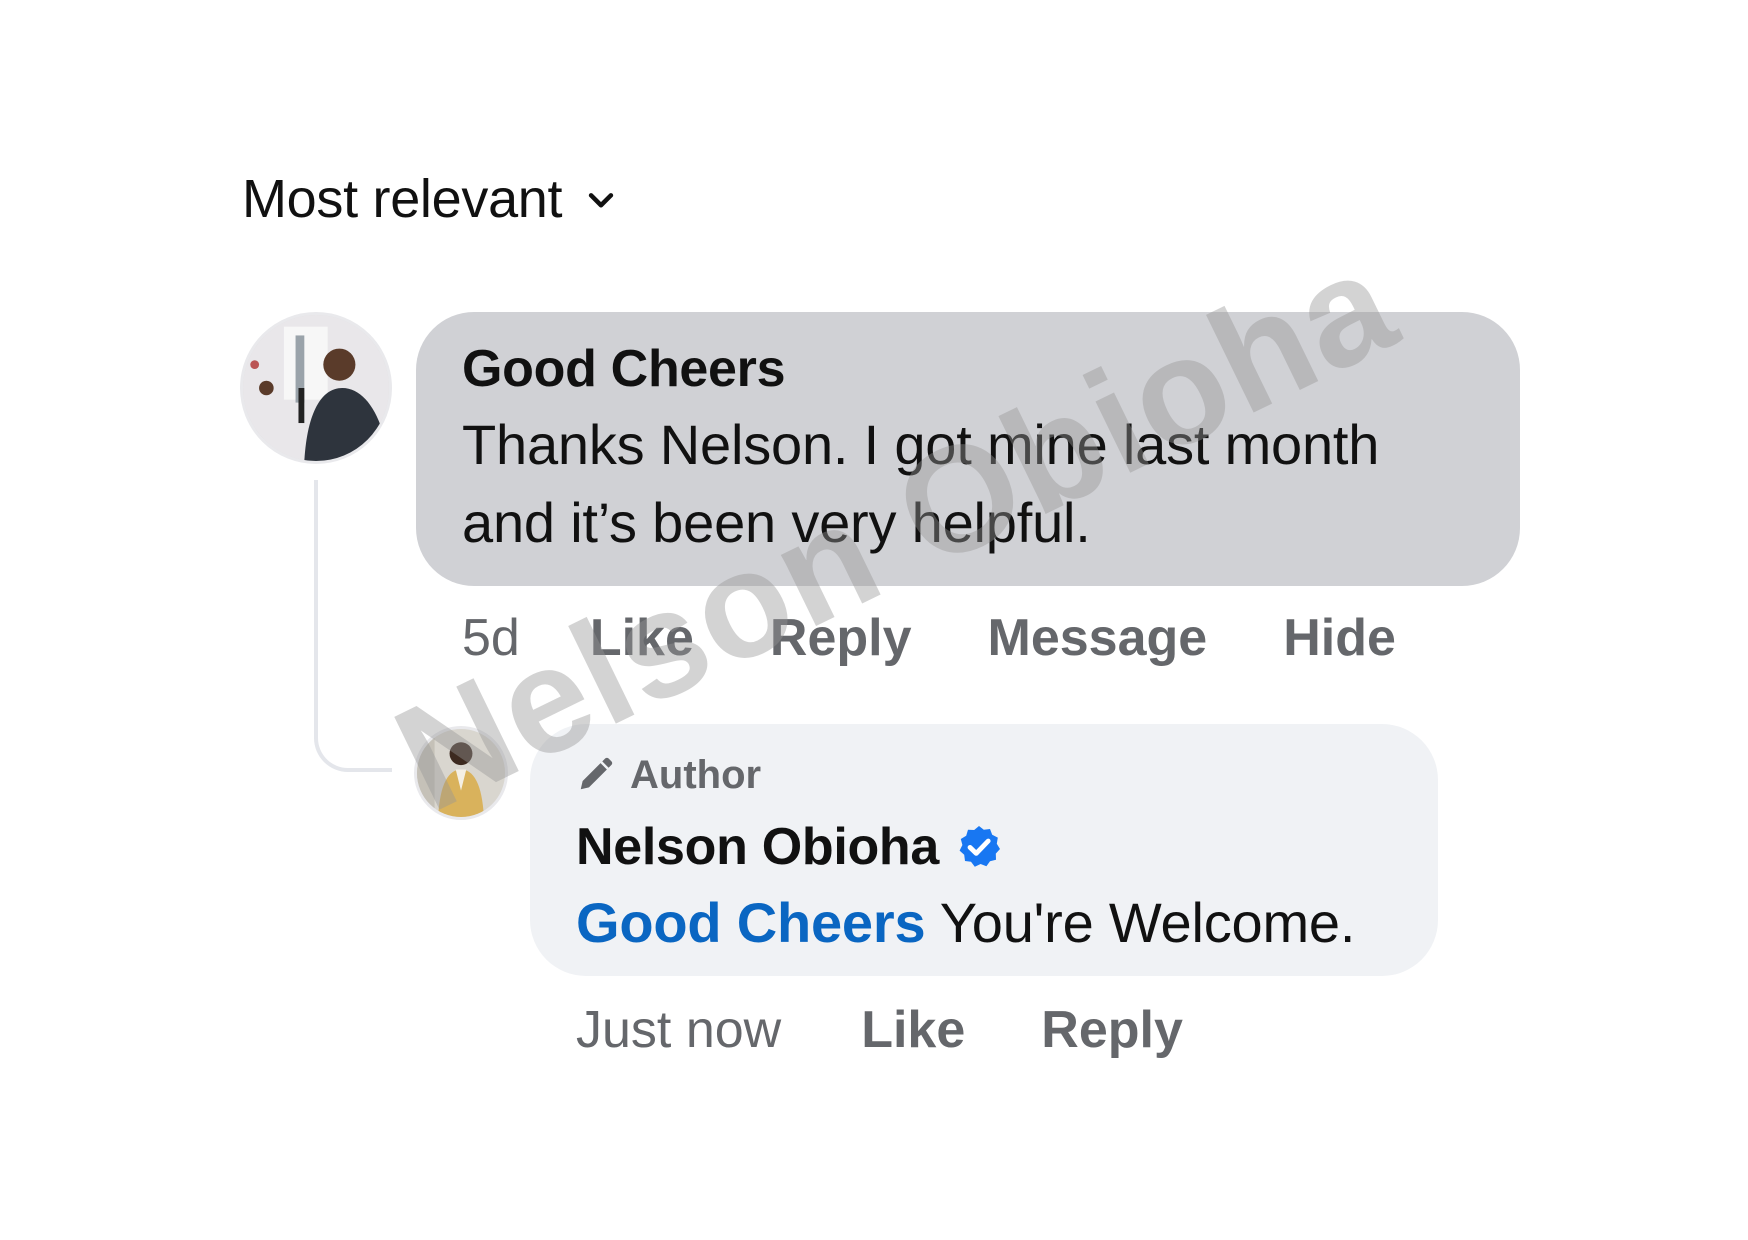 The width and height of the screenshot is (1748, 1240). I want to click on author-badge-label: Author, so click(696, 774).